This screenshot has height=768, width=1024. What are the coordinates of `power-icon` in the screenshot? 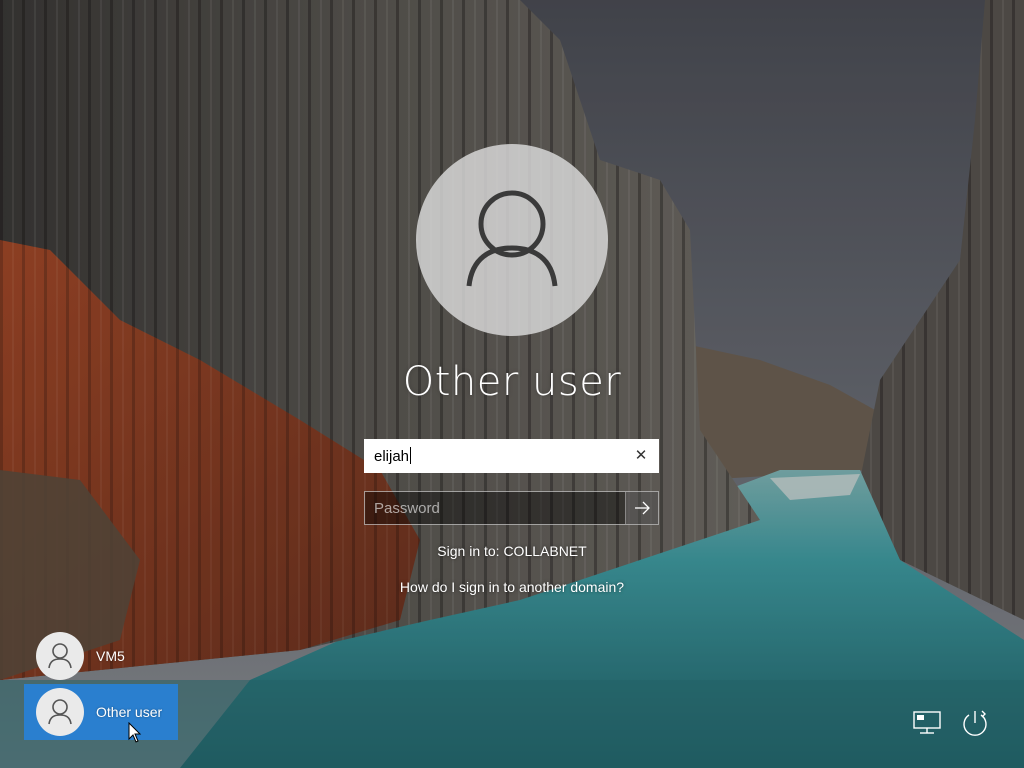 It's located at (975, 723).